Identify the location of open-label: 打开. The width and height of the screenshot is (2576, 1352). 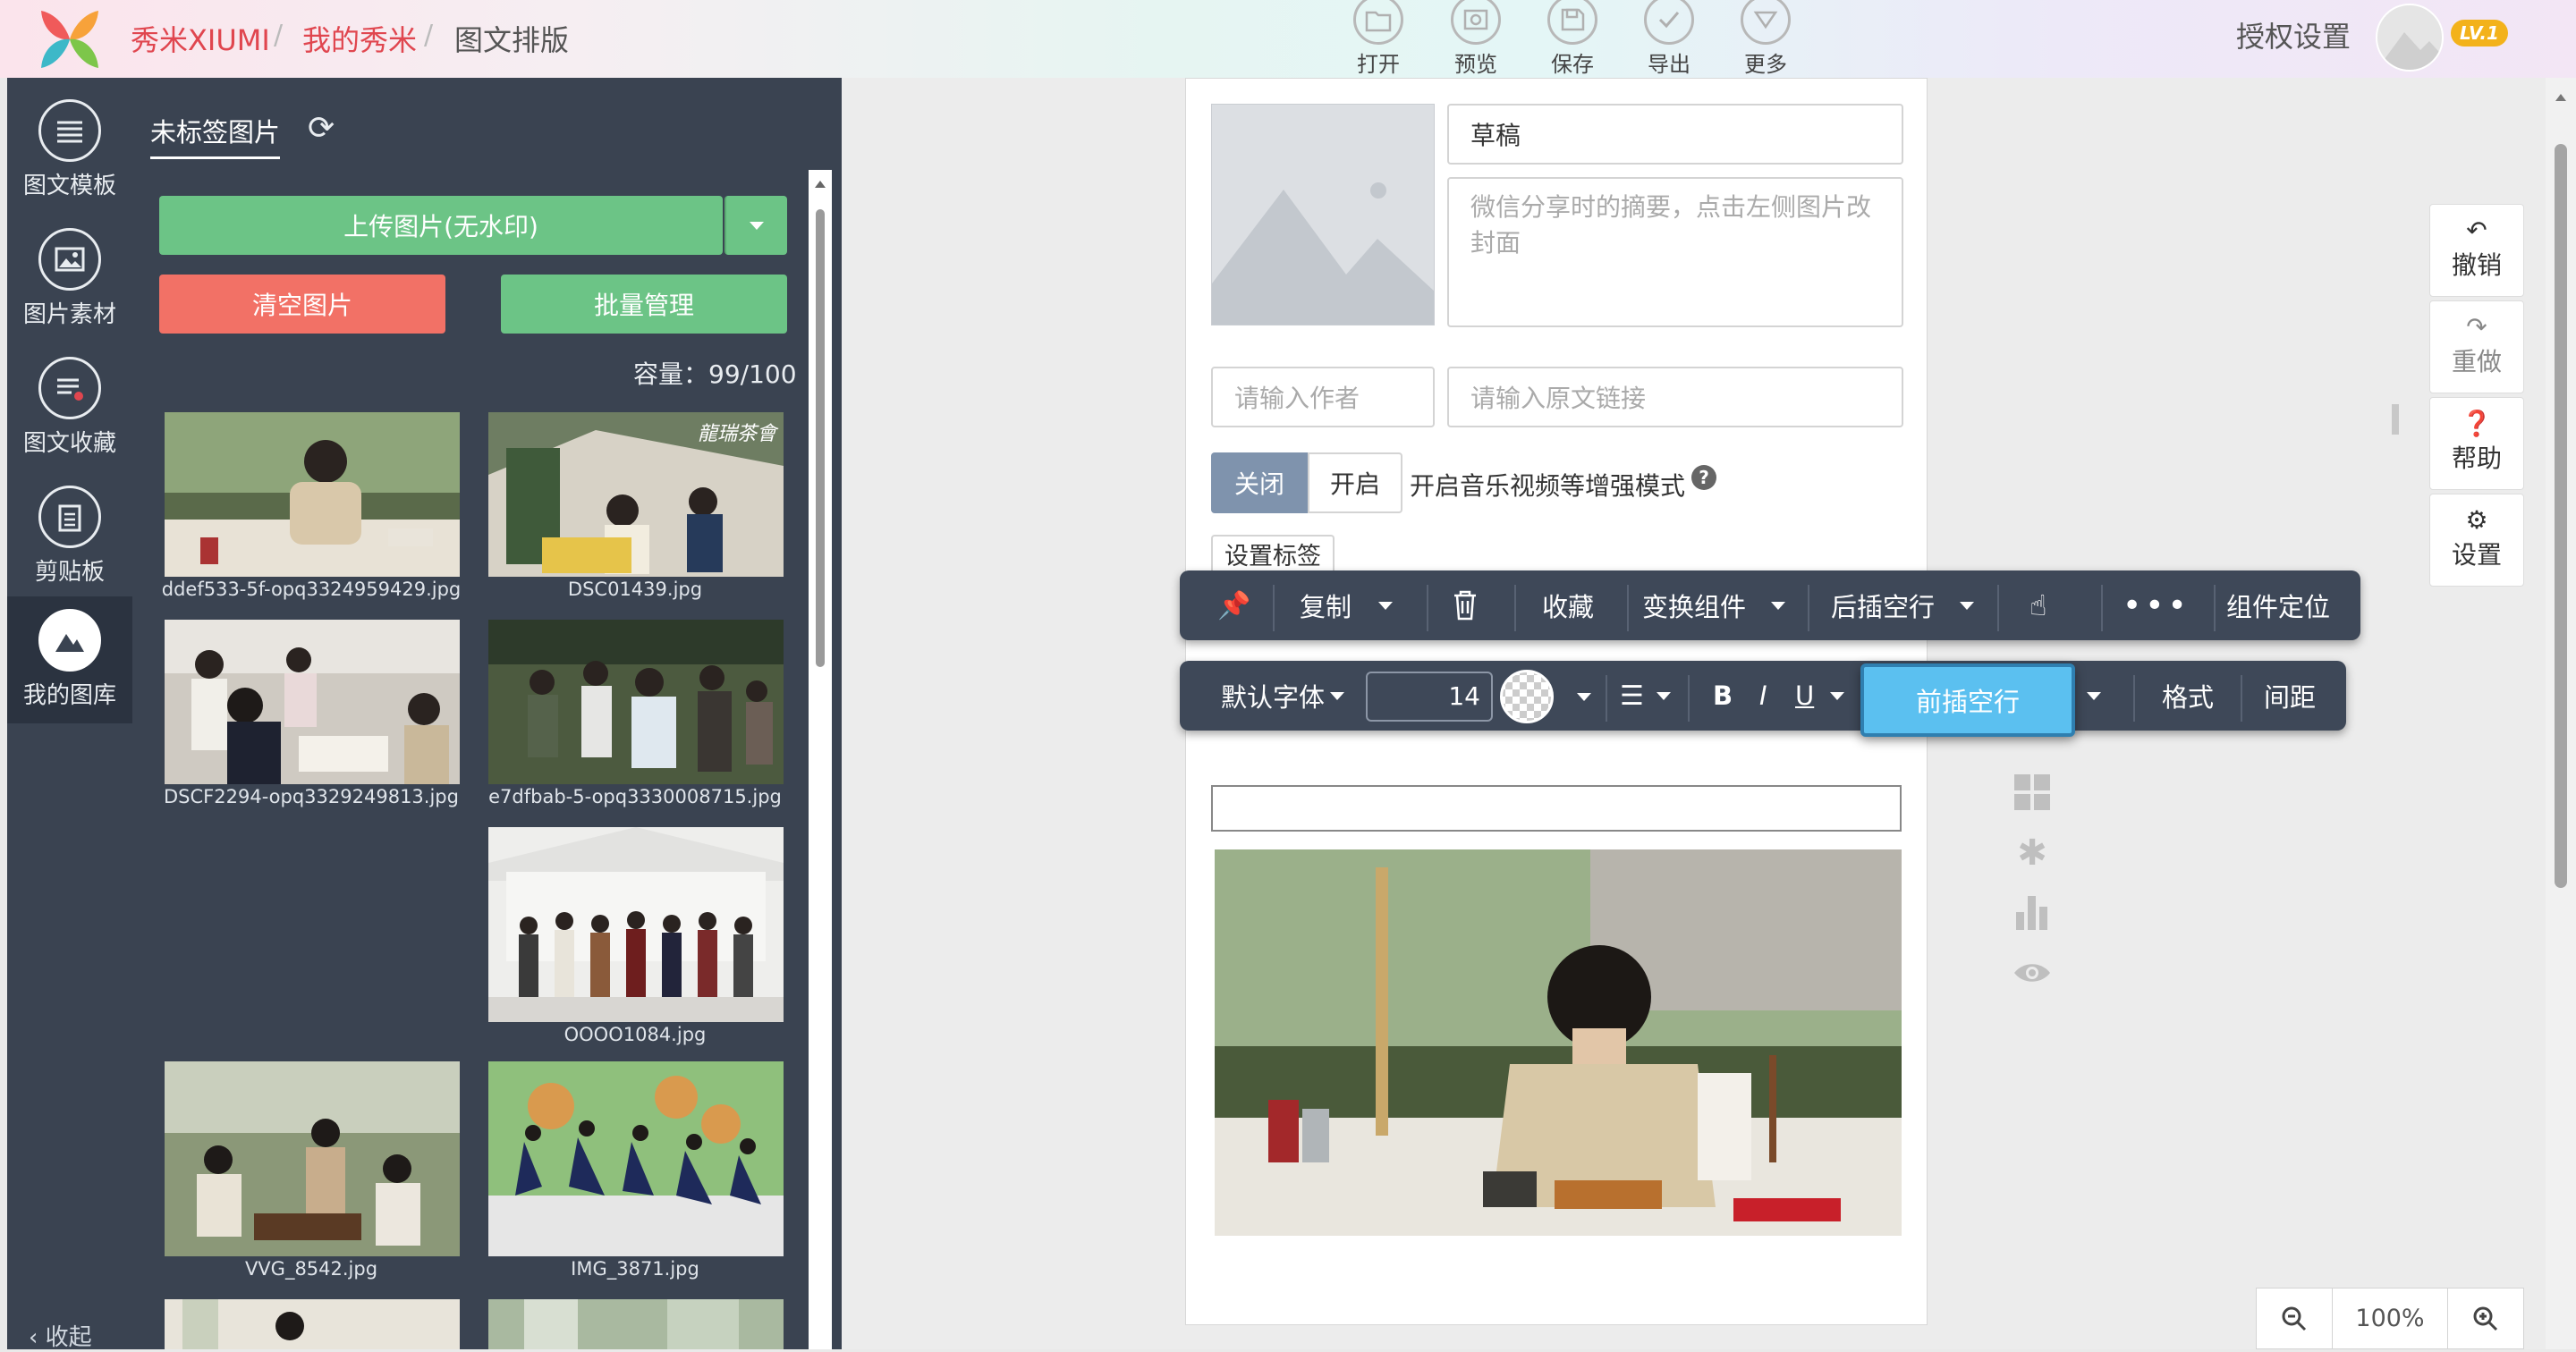
(1378, 64).